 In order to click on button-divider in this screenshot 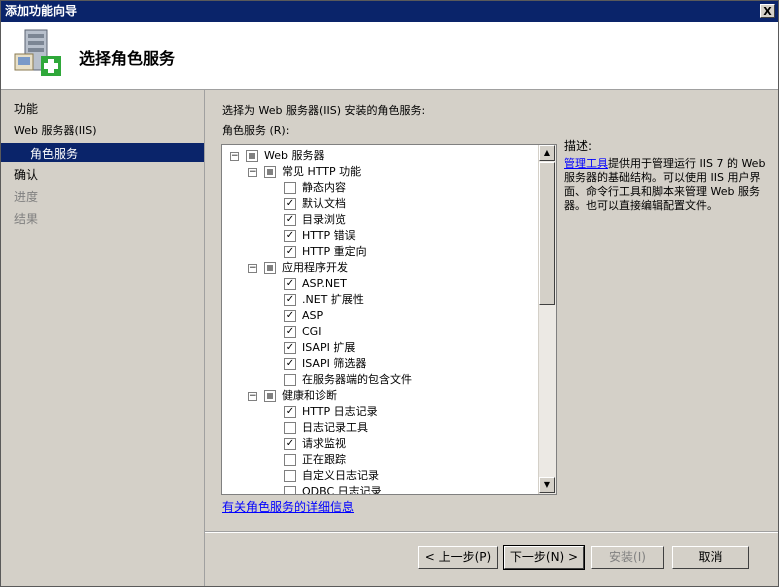, I will do `click(491, 532)`.